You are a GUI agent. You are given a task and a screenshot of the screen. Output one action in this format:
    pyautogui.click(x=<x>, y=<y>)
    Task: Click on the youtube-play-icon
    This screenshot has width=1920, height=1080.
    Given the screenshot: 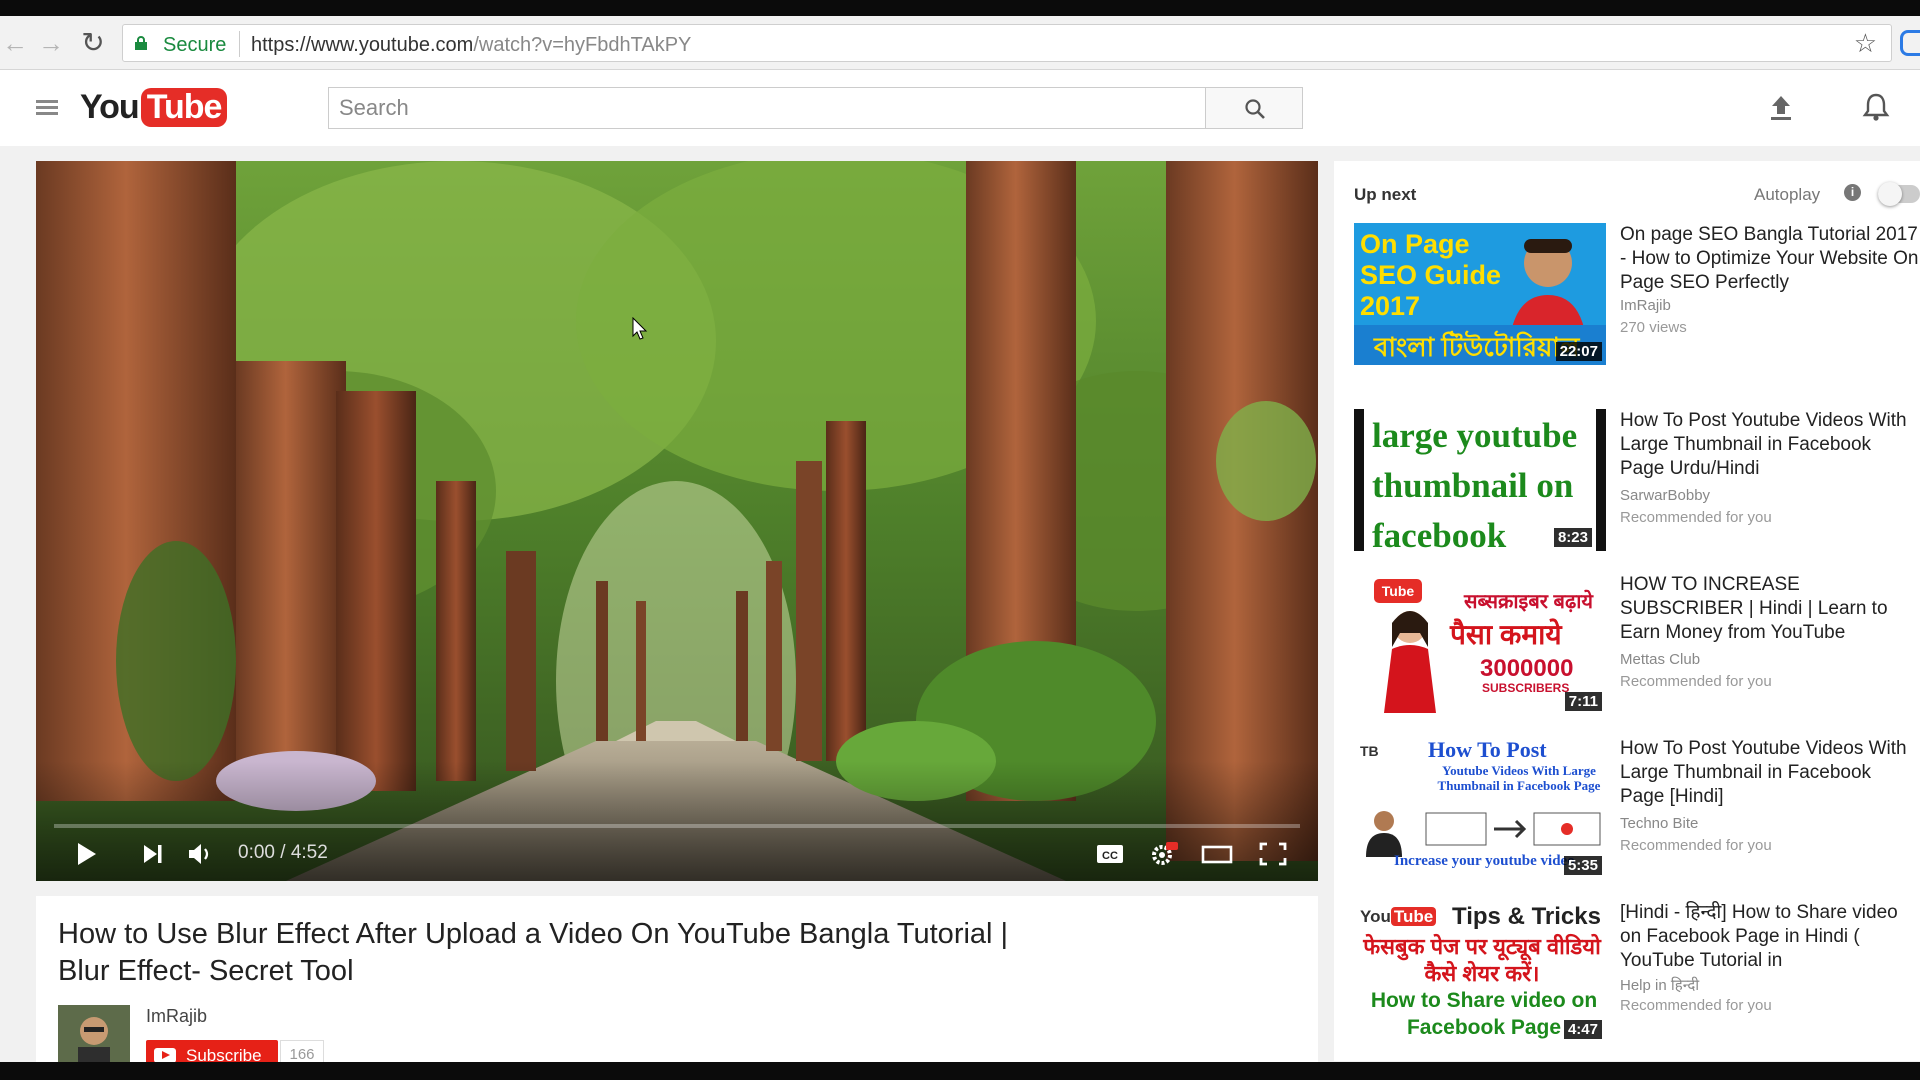 What is the action you would take?
    pyautogui.click(x=165, y=1055)
    